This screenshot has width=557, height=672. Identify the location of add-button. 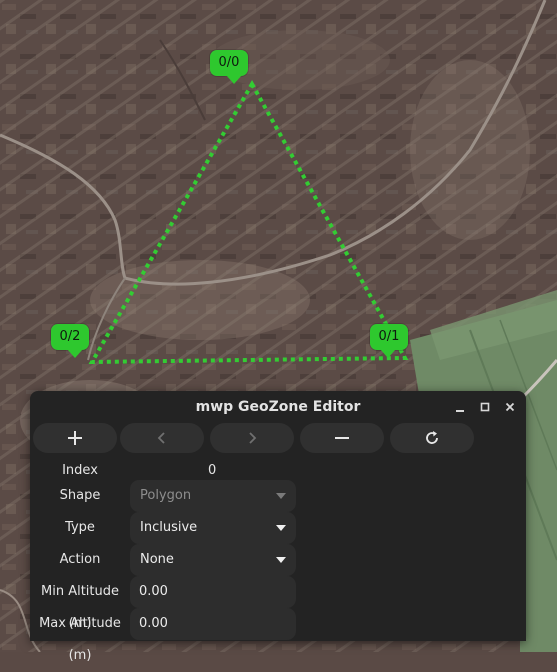
(75, 438).